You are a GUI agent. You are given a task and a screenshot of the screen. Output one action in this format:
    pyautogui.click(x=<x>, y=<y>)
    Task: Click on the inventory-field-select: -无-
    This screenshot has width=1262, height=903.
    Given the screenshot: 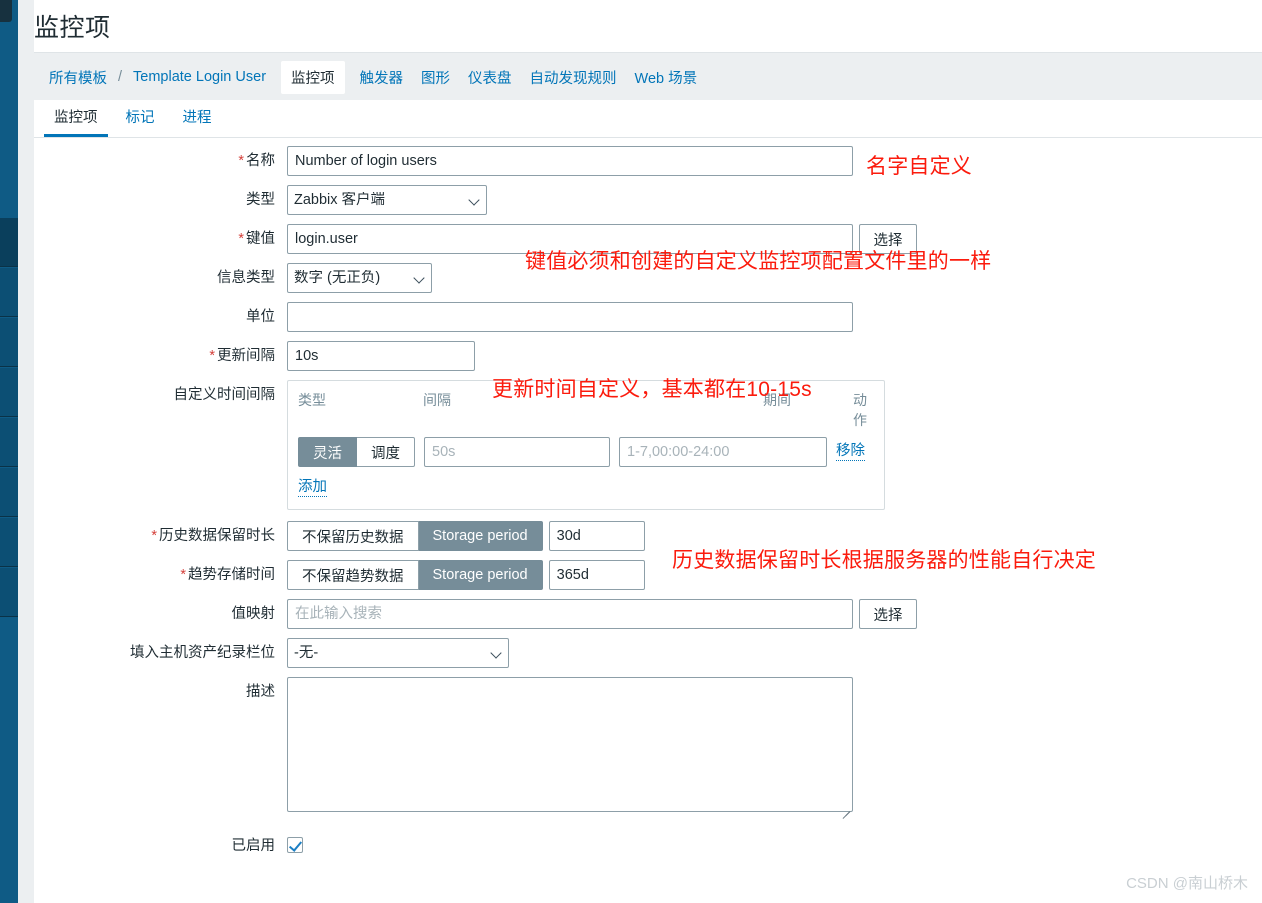 What is the action you would take?
    pyautogui.click(x=398, y=653)
    